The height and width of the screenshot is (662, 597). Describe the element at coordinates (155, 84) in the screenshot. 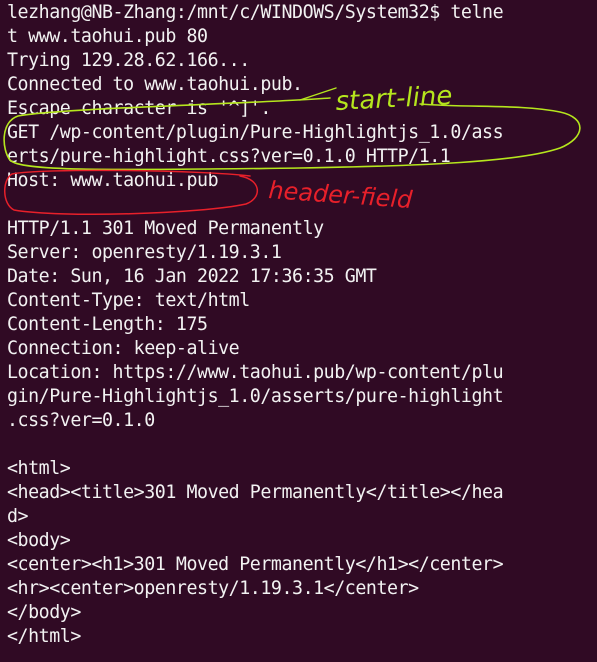

I see `terminal-line: Connected to www.taohui.pub.` at that location.